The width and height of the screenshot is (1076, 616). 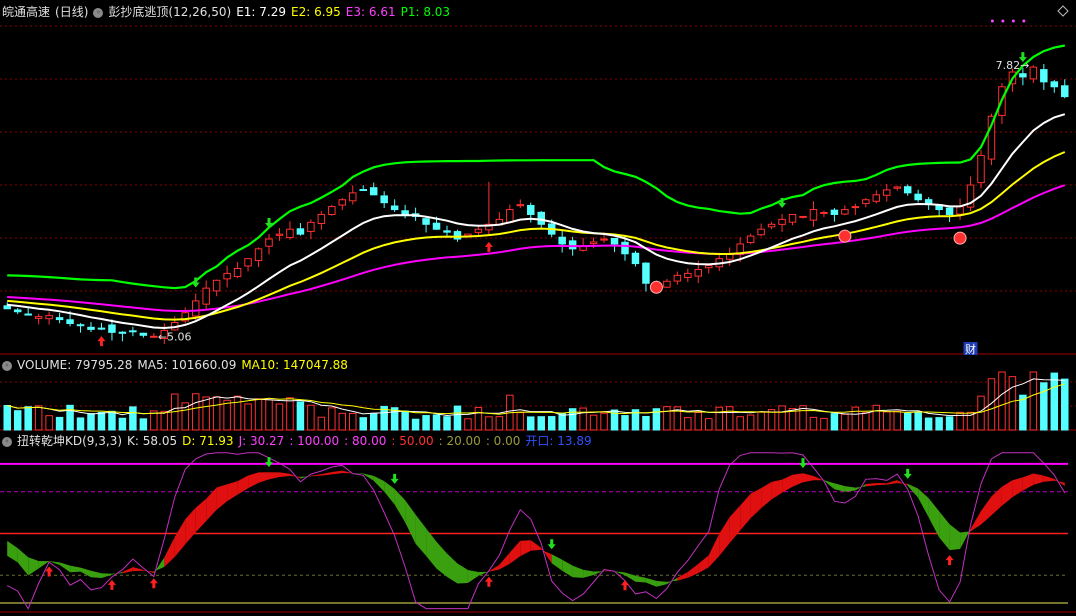 I want to click on pane-toggle-icon, so click(x=1063, y=11).